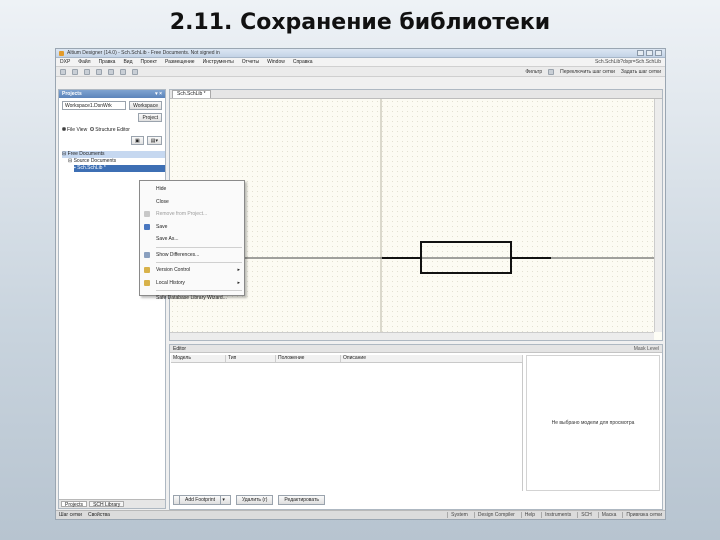 The height and width of the screenshot is (540, 720). What do you see at coordinates (110, 130) in the screenshot?
I see `structure-editor-radio: Structure Editor` at bounding box center [110, 130].